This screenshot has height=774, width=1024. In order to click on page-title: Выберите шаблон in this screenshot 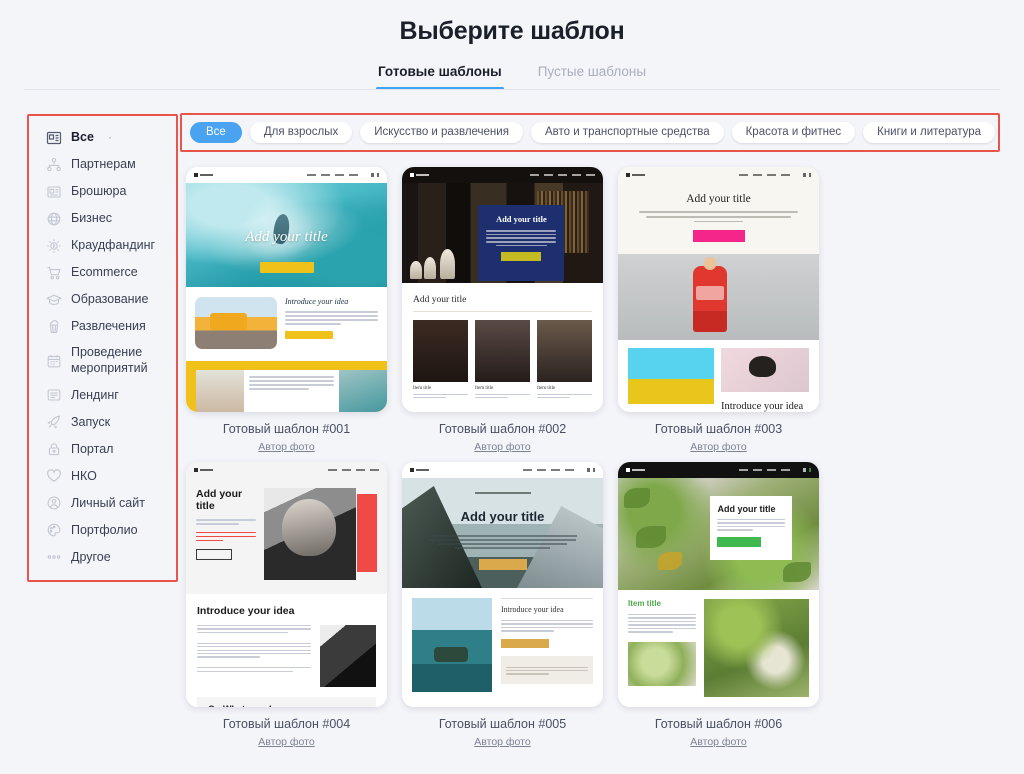, I will do `click(512, 31)`.